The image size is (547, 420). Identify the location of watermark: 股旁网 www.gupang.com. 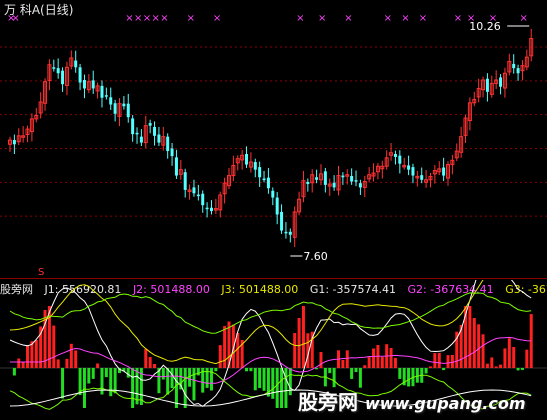
(412, 400).